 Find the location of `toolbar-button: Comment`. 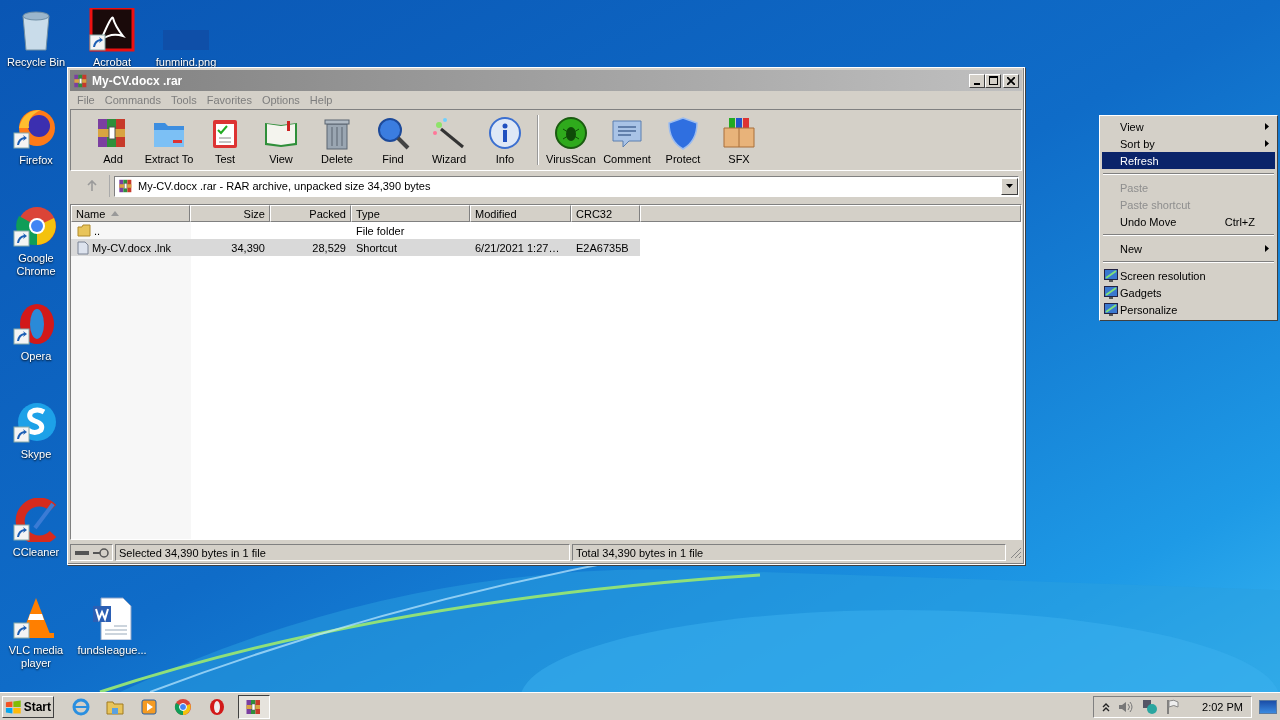

toolbar-button: Comment is located at coordinates (627, 140).